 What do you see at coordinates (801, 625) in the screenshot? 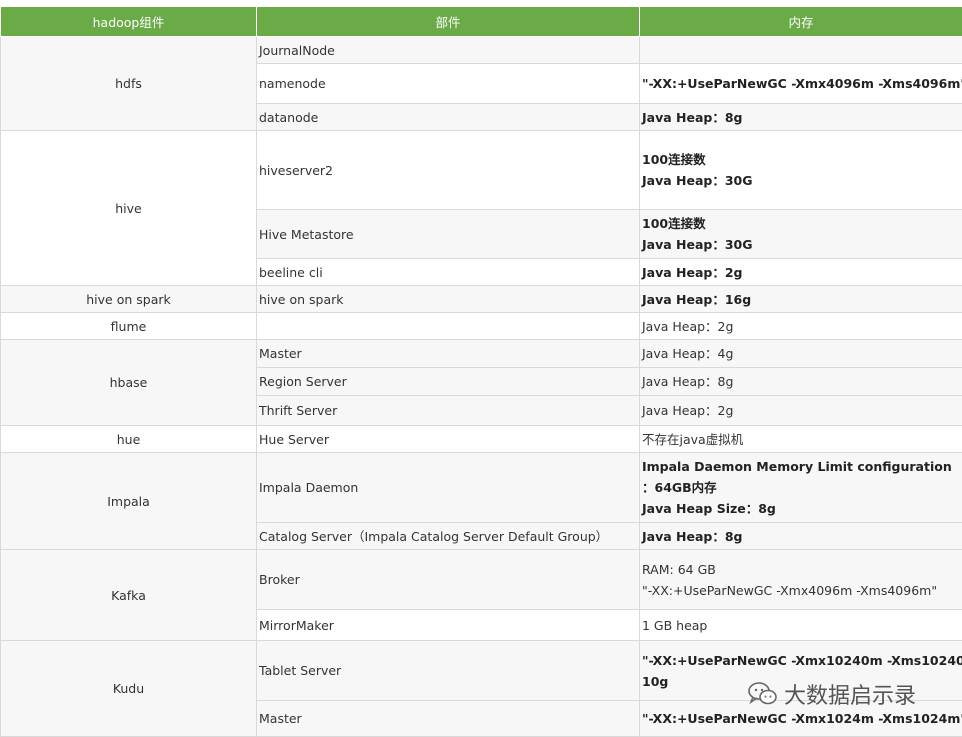
I see `memory-cell: 1 GB heap` at bounding box center [801, 625].